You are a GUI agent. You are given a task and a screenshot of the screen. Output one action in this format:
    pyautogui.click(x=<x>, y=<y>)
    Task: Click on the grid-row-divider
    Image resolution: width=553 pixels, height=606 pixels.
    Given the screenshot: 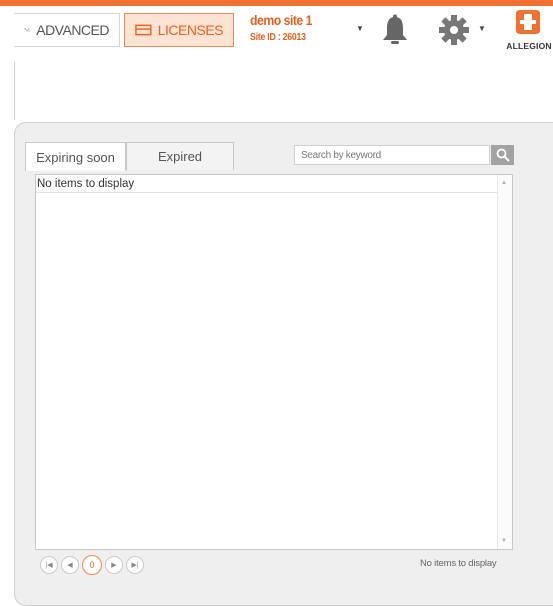 What is the action you would take?
    pyautogui.click(x=267, y=192)
    